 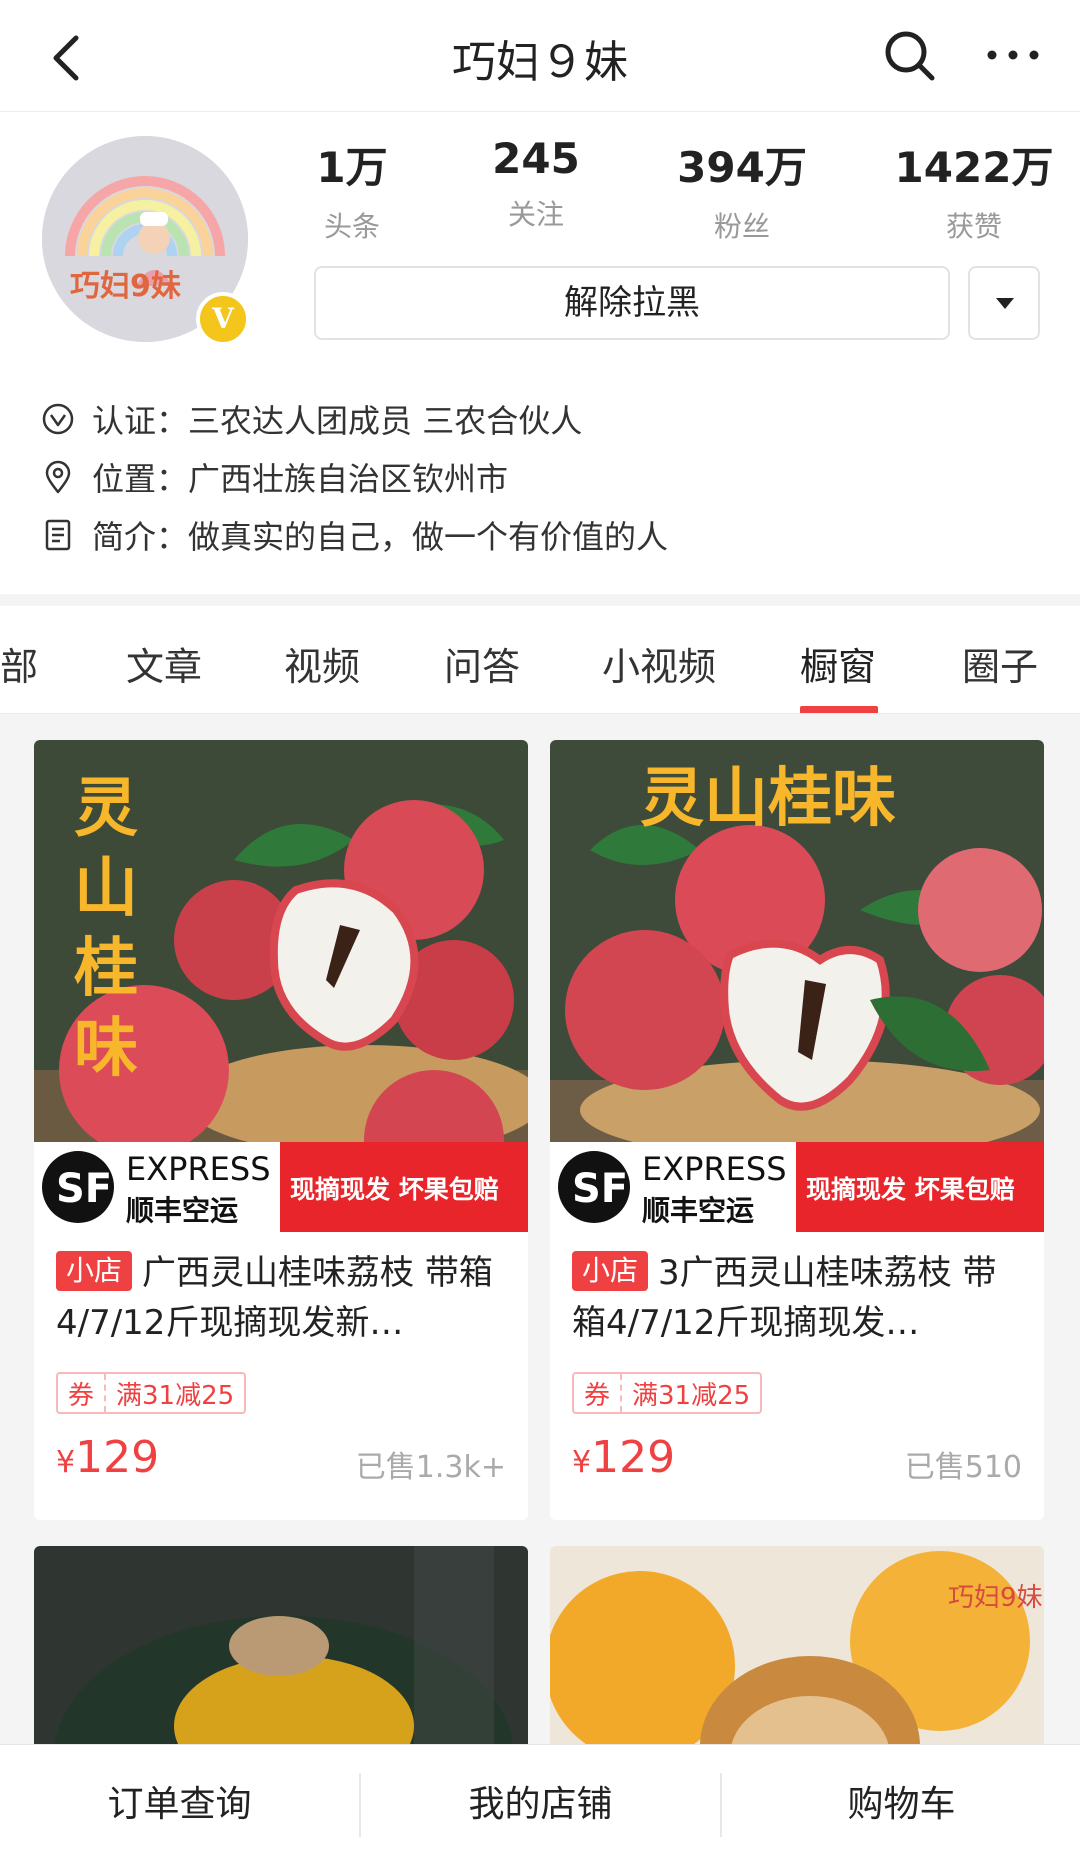 I want to click on active-tab-indicator, so click(x=839, y=709).